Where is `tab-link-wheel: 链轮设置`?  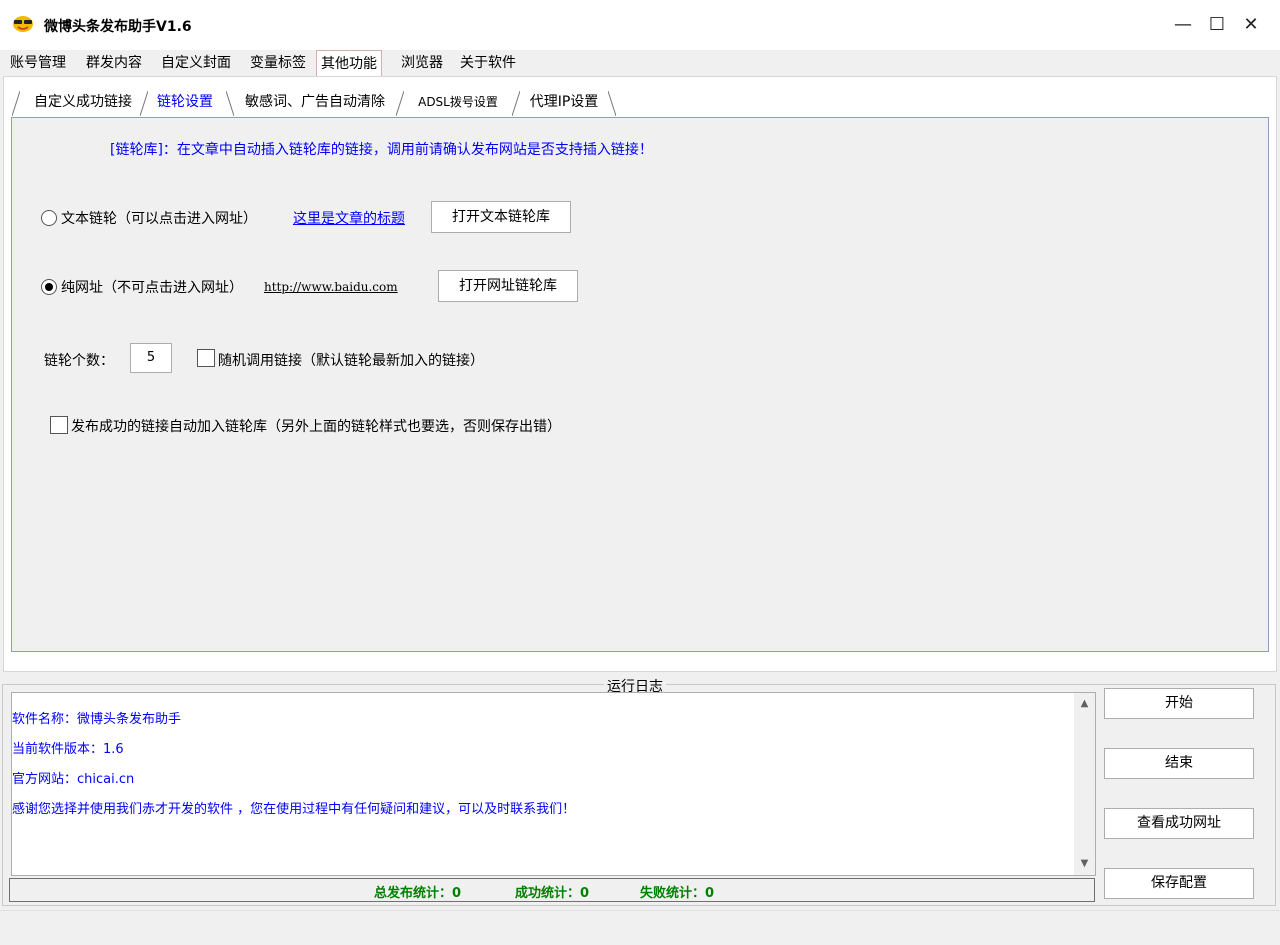
tab-link-wheel: 链轮设置 is located at coordinates (185, 102).